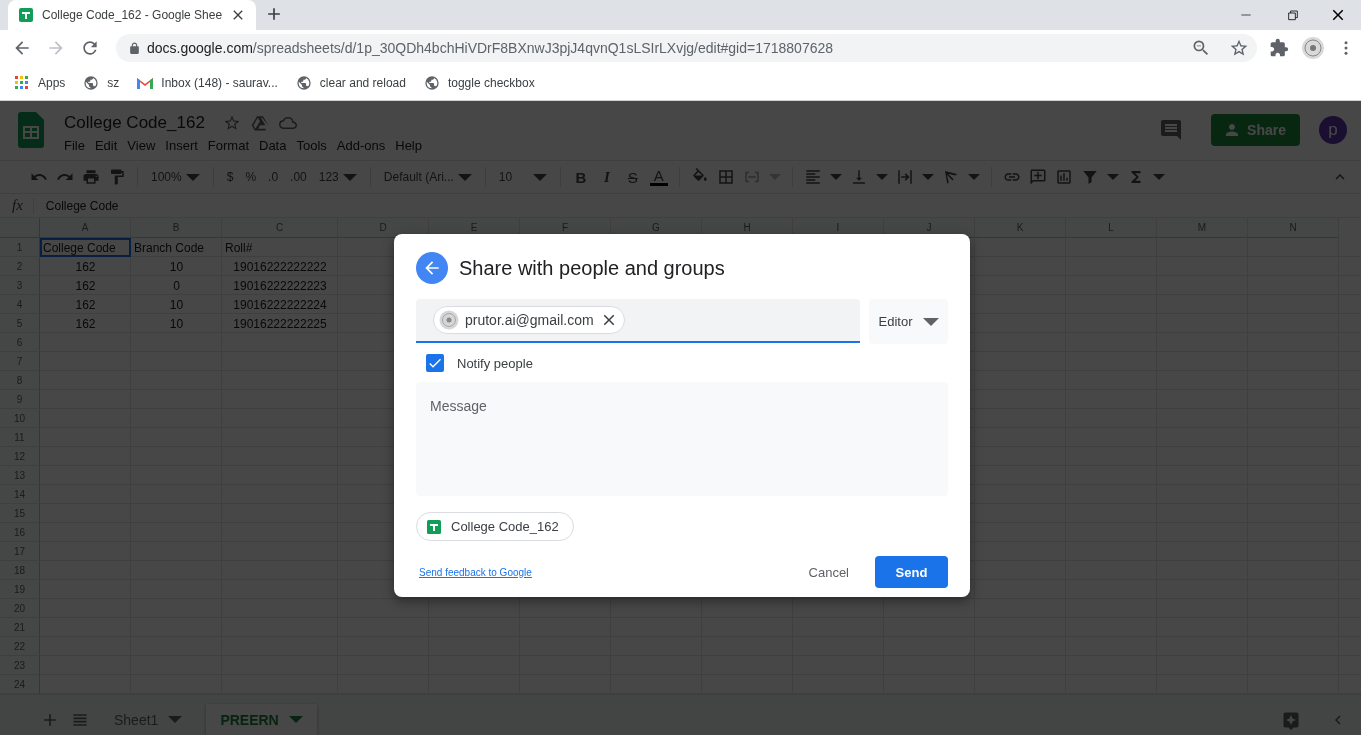  What do you see at coordinates (638, 321) in the screenshot?
I see `recipients-field: prutor.ai@gmail.com` at bounding box center [638, 321].